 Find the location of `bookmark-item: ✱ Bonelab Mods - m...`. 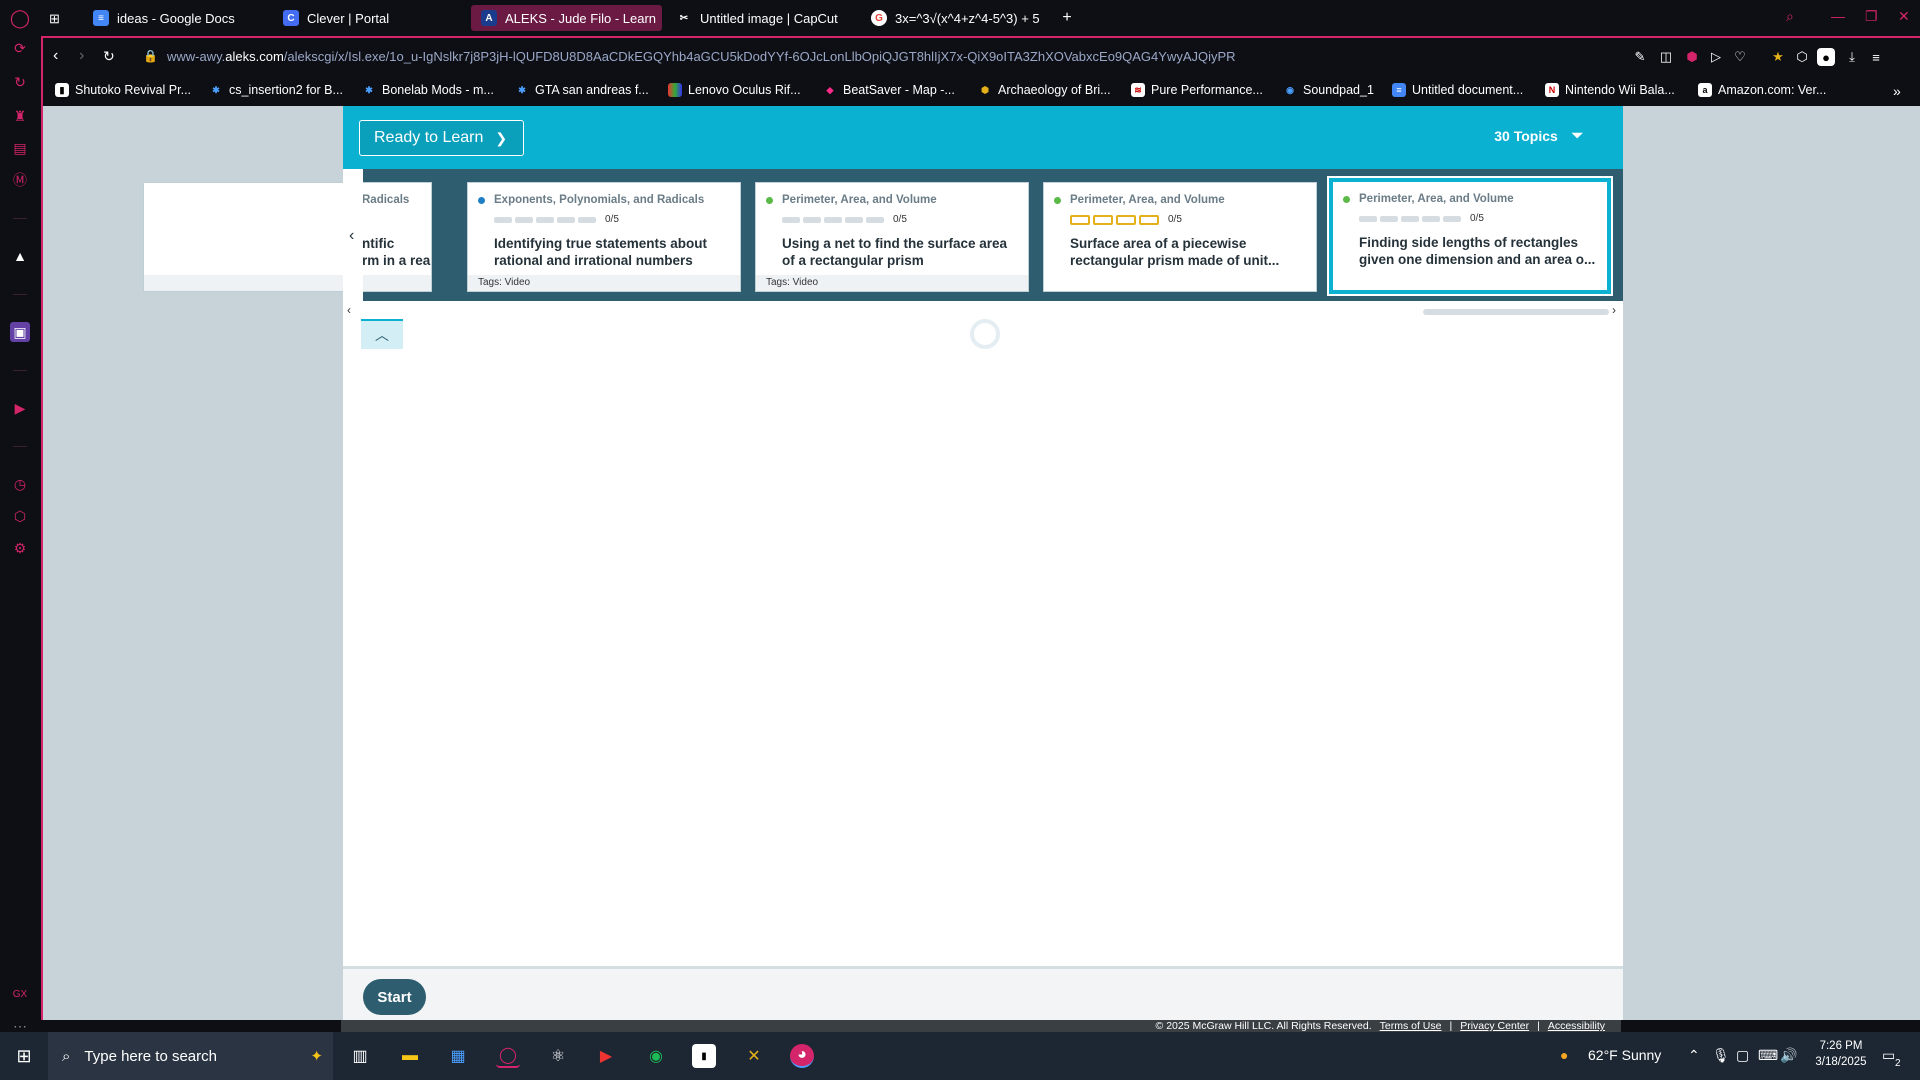

bookmark-item: ✱ Bonelab Mods - m... is located at coordinates (428, 90).